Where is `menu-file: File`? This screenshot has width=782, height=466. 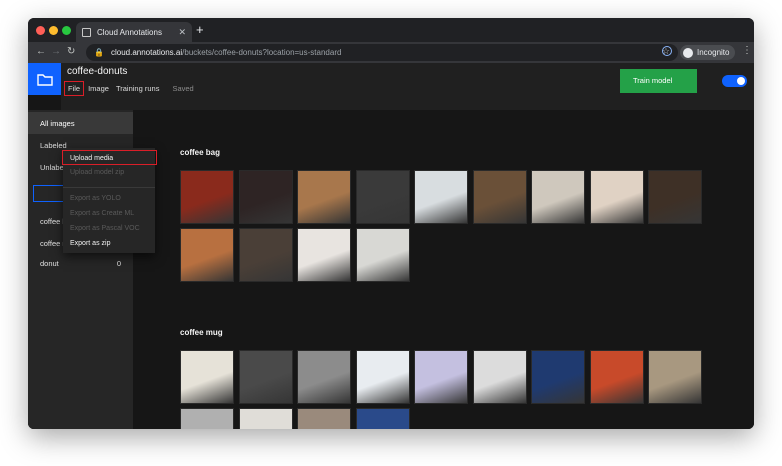
menu-file: File is located at coordinates (74, 88).